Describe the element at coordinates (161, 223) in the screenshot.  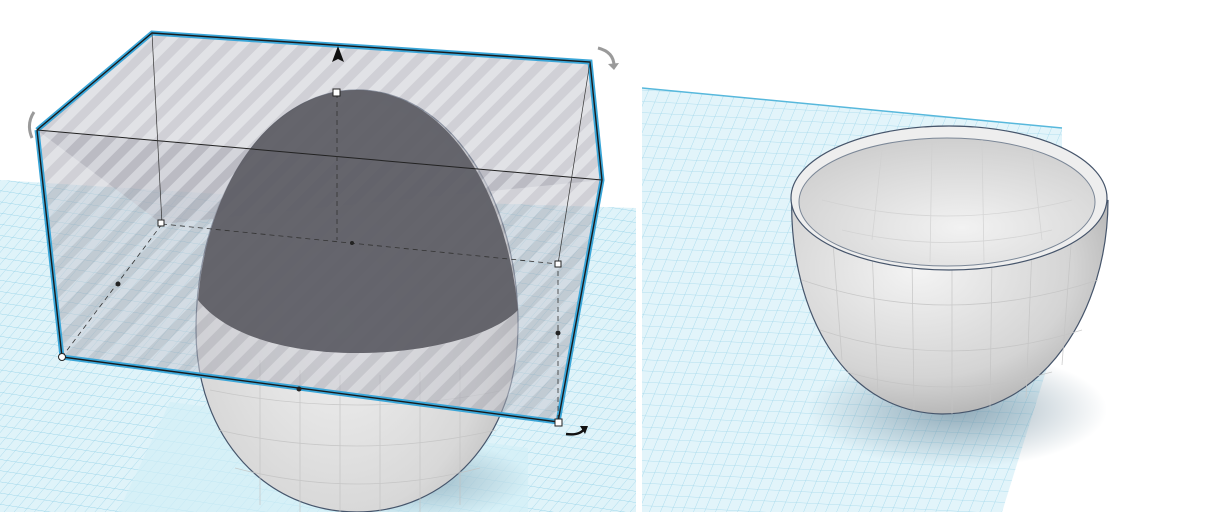
I see `corner-handle-back-left` at that location.